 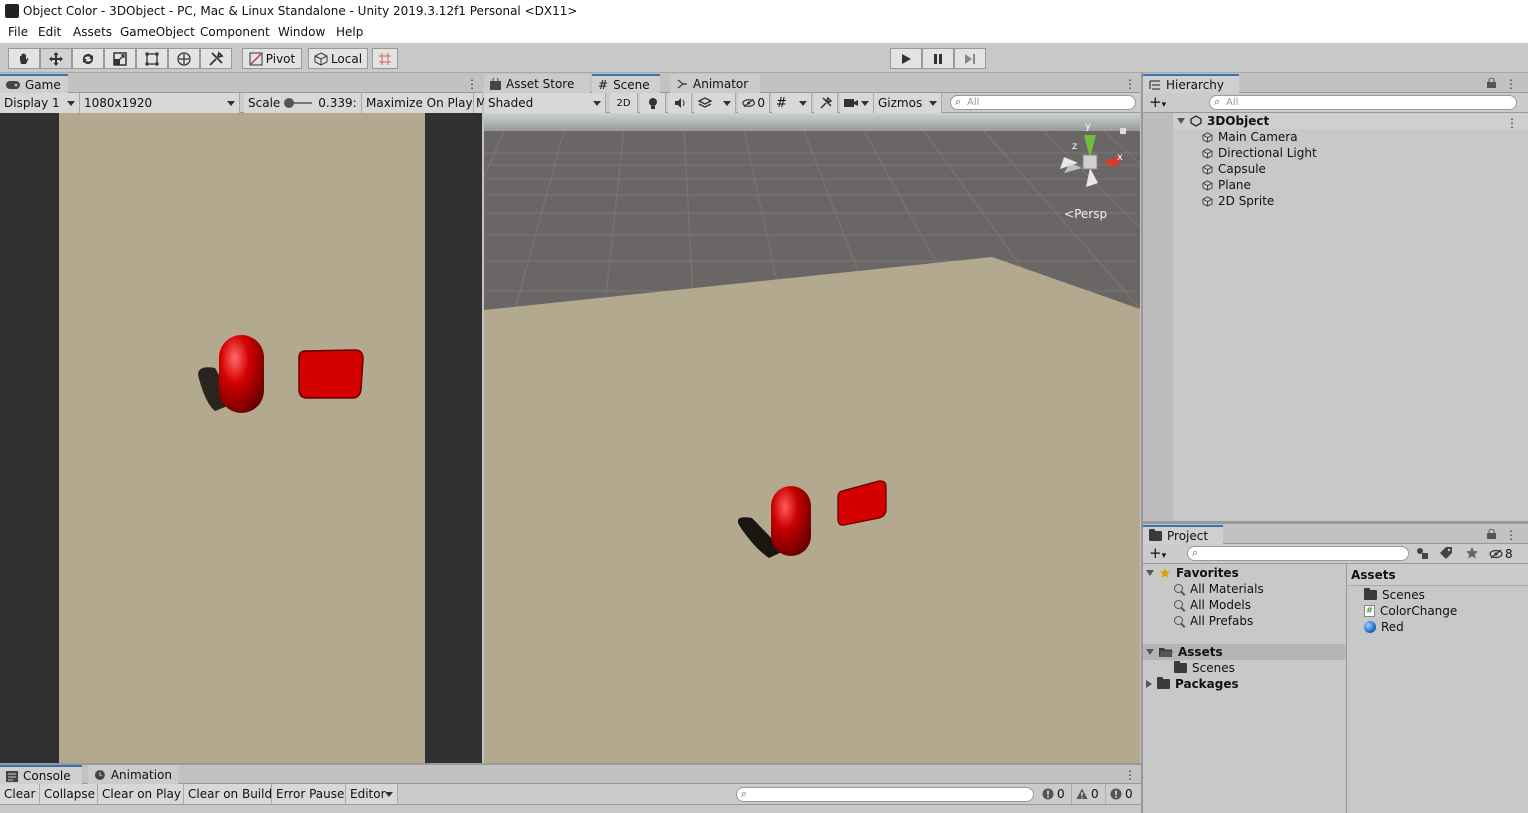 I want to click on resolution-dropdown: 1080x1920, so click(x=160, y=103).